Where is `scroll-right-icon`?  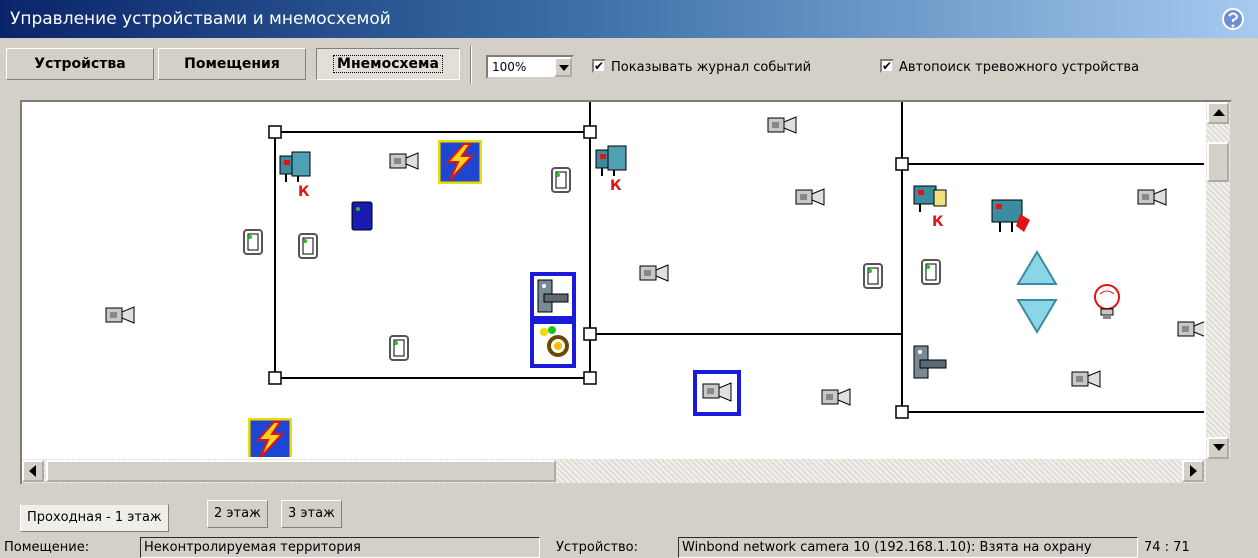
scroll-right-icon is located at coordinates (1193, 471).